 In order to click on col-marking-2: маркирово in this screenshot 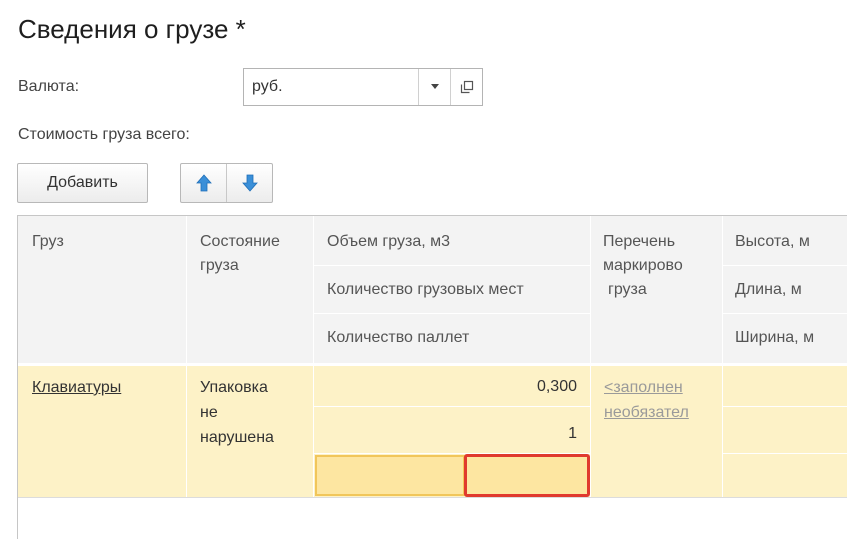, I will do `click(643, 265)`.